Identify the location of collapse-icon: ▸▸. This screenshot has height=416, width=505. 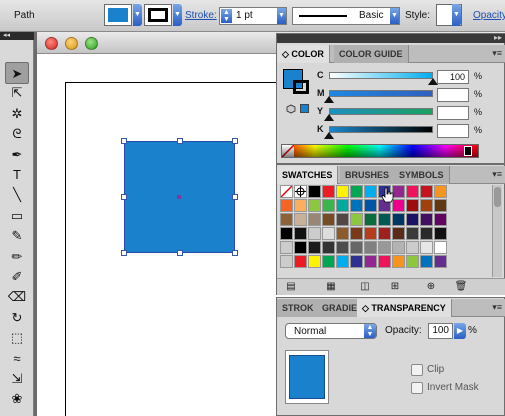
(498, 37).